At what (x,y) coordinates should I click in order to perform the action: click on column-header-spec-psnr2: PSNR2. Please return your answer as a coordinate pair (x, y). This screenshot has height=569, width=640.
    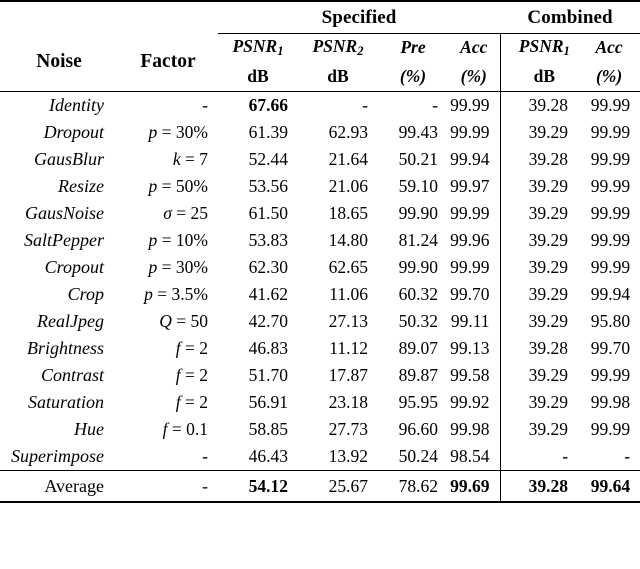
    Looking at the image, I should click on (338, 48).